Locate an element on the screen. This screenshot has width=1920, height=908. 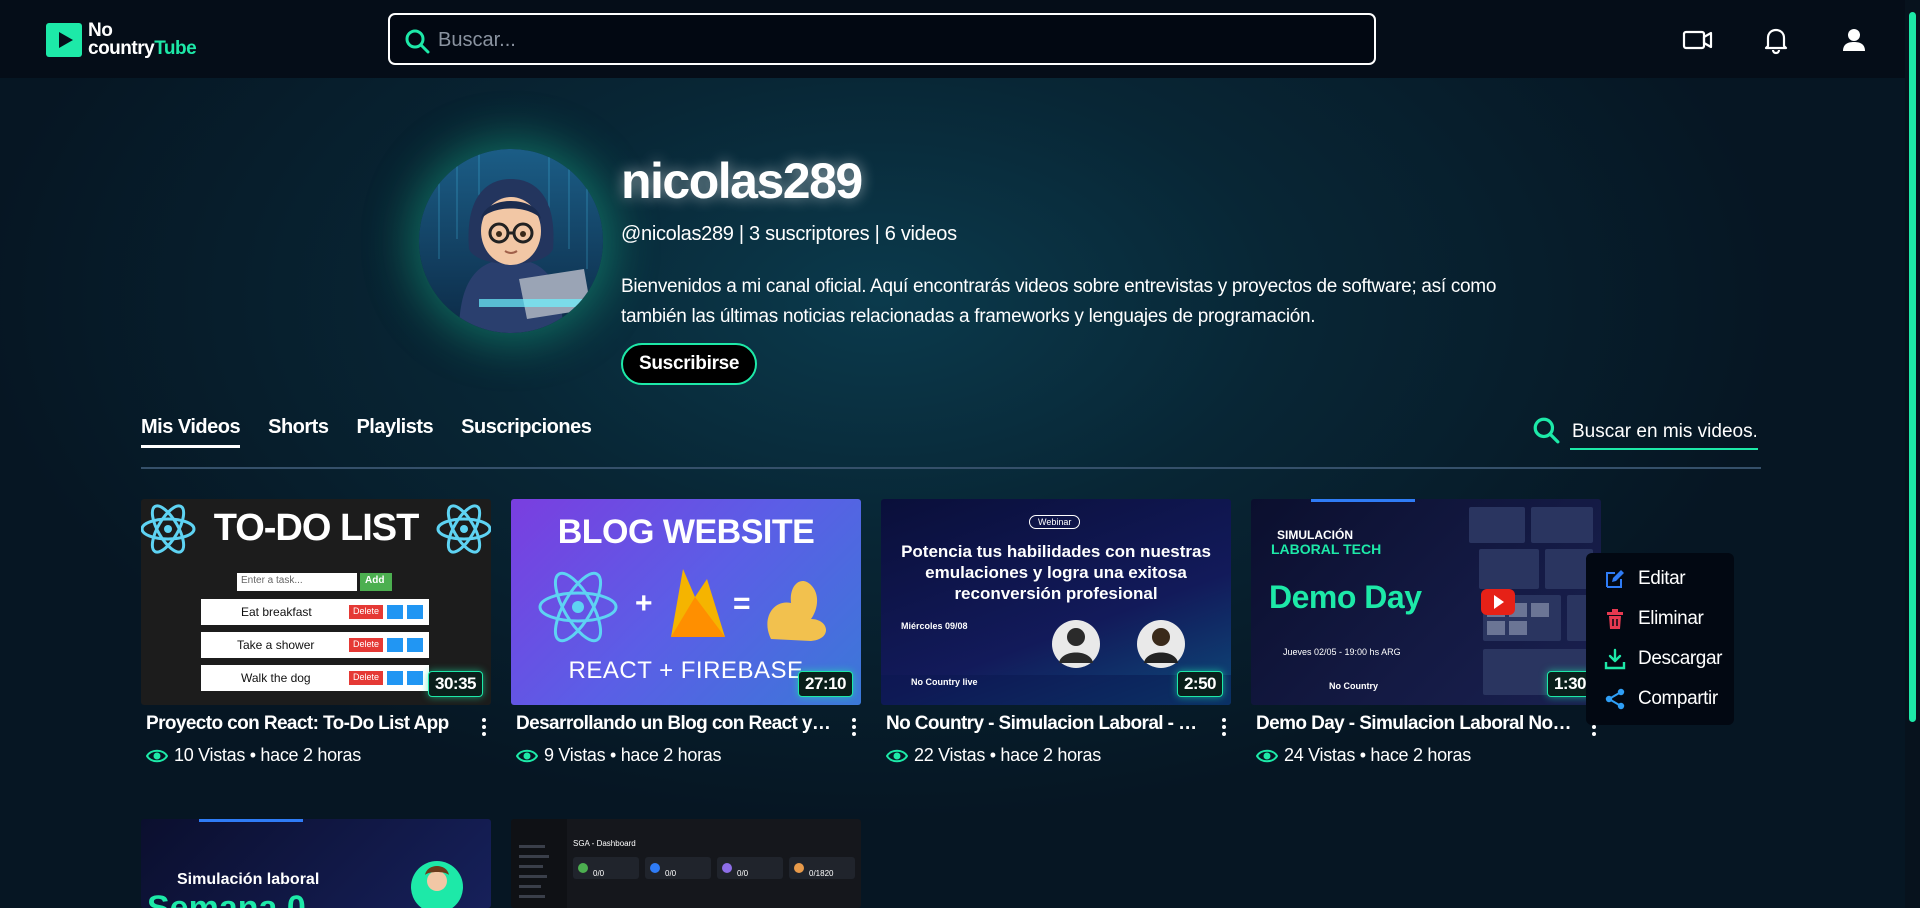
video-meta: 22 Vistas • hace 2 horas is located at coordinates (993, 755).